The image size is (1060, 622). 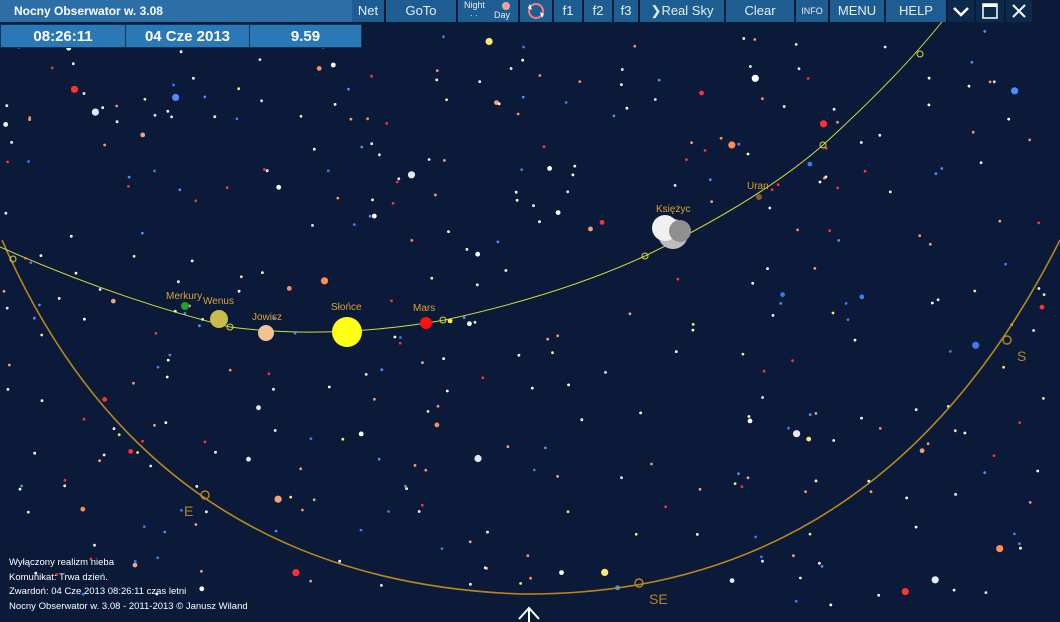 I want to click on maximize-button, so click(x=991, y=11).